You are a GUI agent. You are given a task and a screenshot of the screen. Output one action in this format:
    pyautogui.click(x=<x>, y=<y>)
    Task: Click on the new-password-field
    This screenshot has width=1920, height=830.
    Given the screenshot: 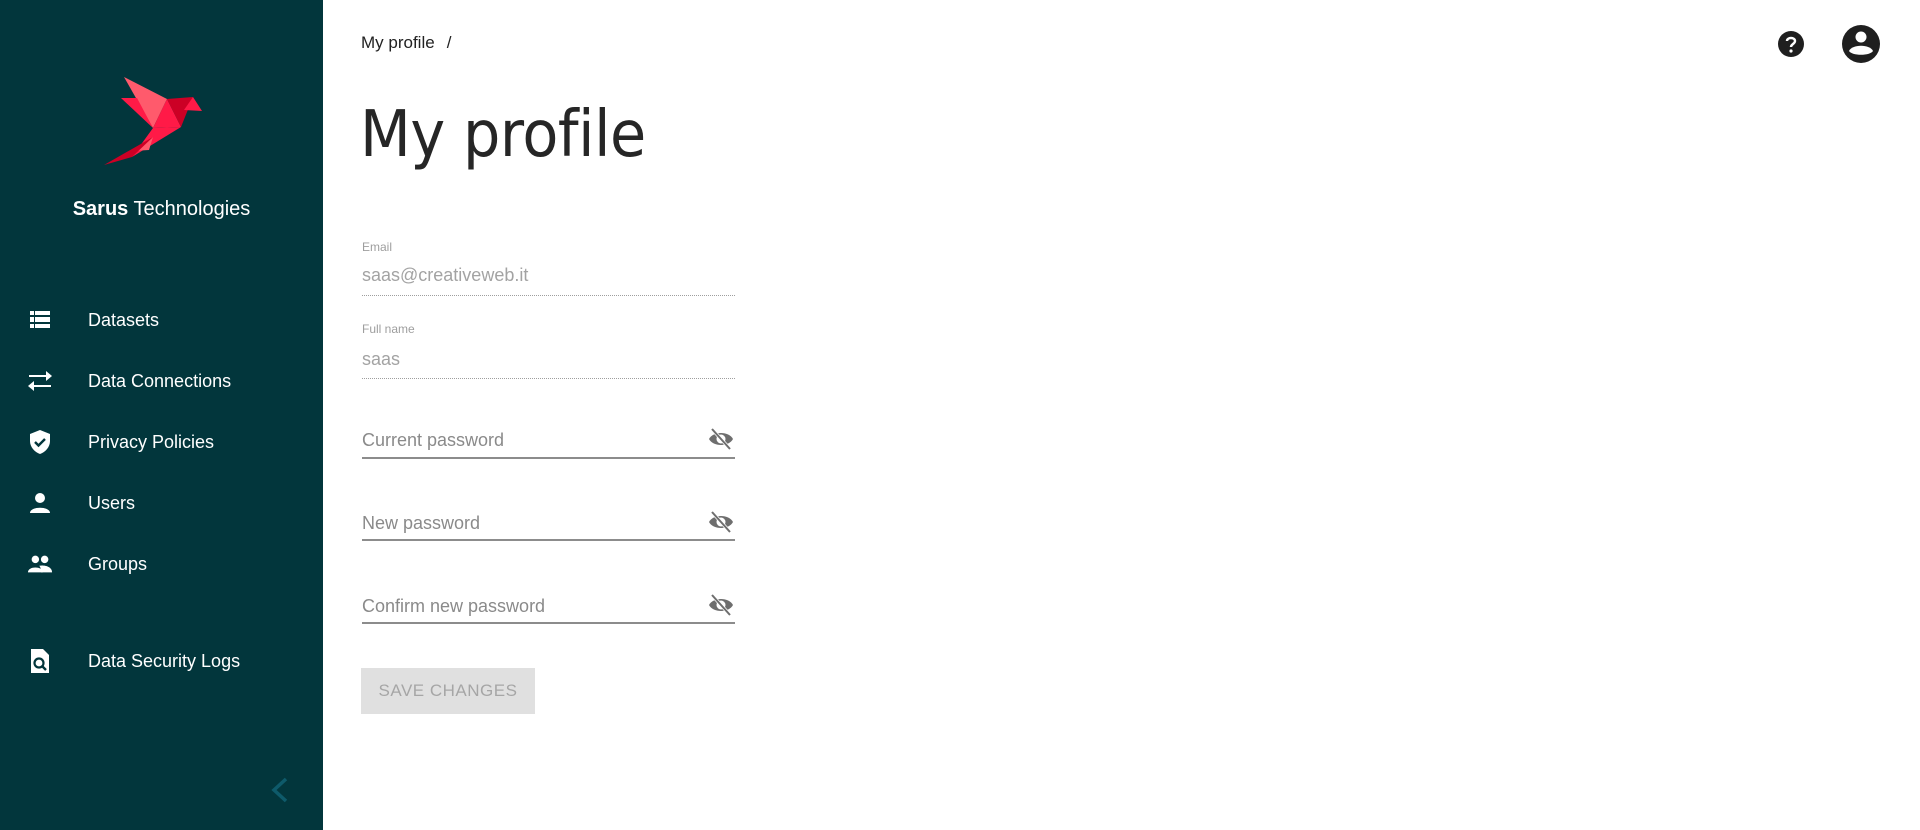 What is the action you would take?
    pyautogui.click(x=548, y=525)
    